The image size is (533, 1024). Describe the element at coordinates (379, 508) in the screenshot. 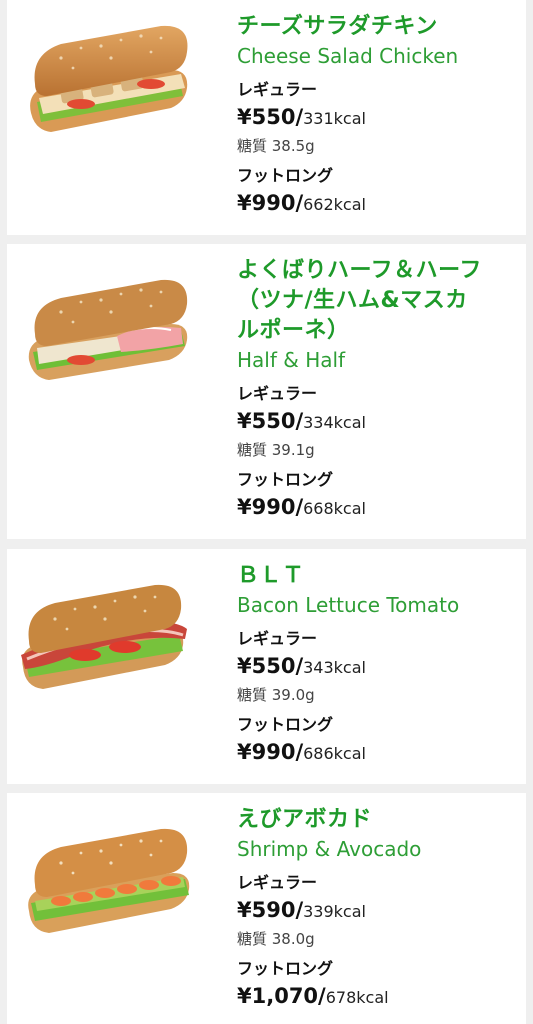

I see `footlong-price-row: ¥990/668kcal` at that location.